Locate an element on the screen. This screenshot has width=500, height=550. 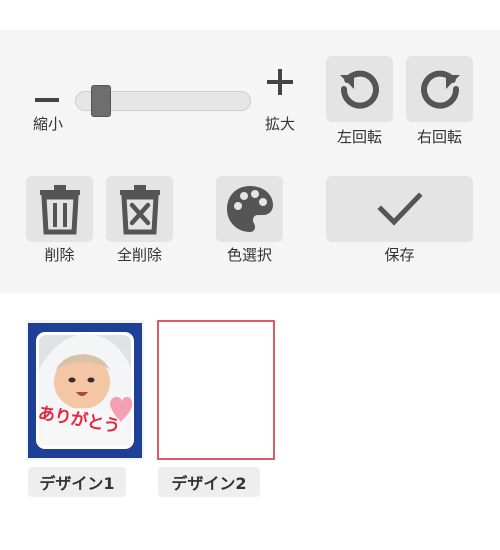
rotate-right-button is located at coordinates (439, 89).